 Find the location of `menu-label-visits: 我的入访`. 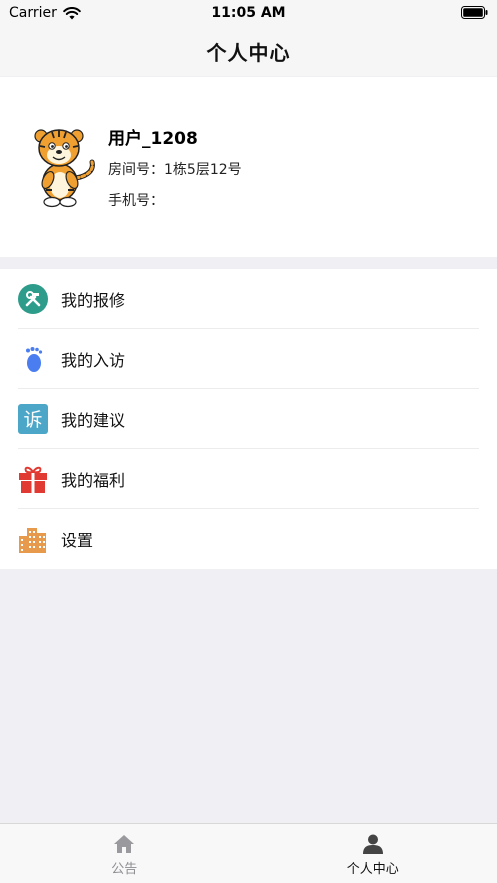

menu-label-visits: 我的入访 is located at coordinates (93, 360).